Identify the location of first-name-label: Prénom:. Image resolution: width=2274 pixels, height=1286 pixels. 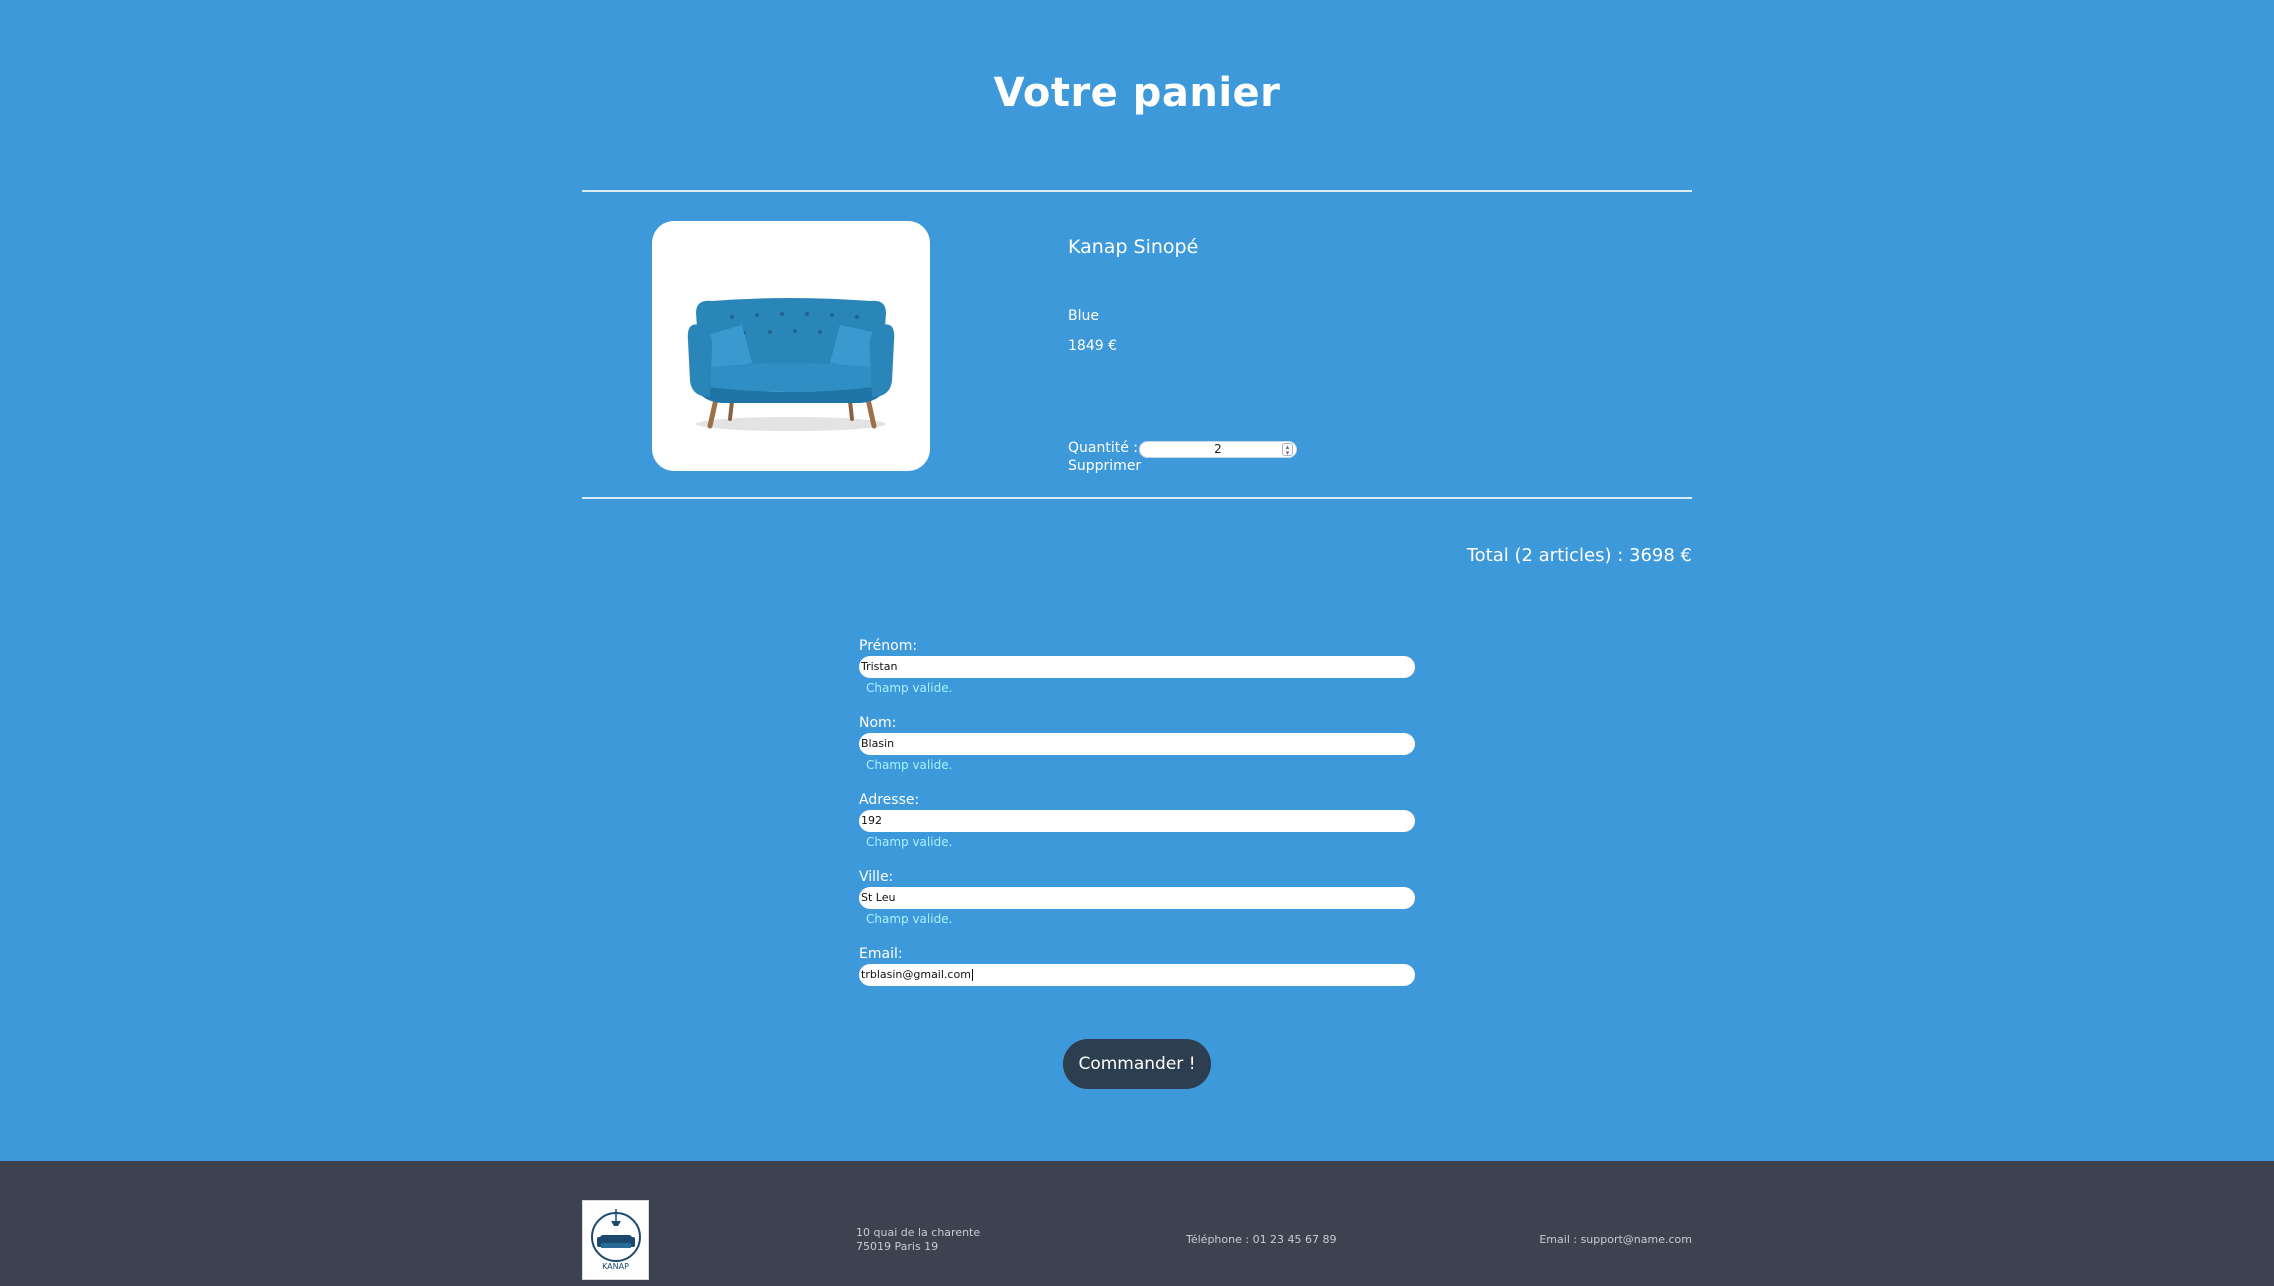
(888, 646).